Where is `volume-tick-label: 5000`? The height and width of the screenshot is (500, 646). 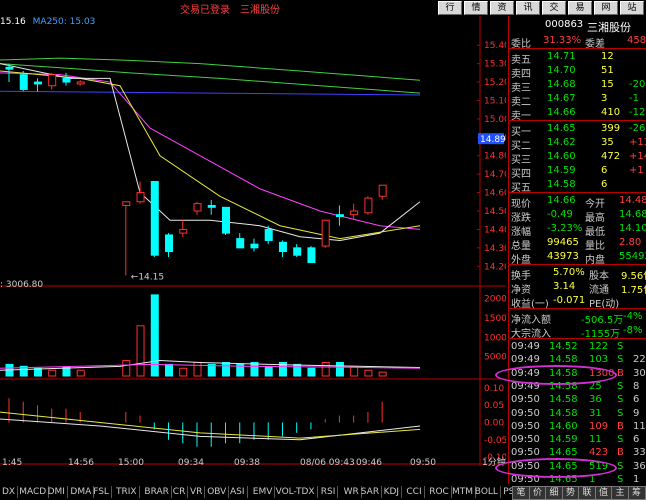
volume-tick-label: 5000 is located at coordinates (495, 358).